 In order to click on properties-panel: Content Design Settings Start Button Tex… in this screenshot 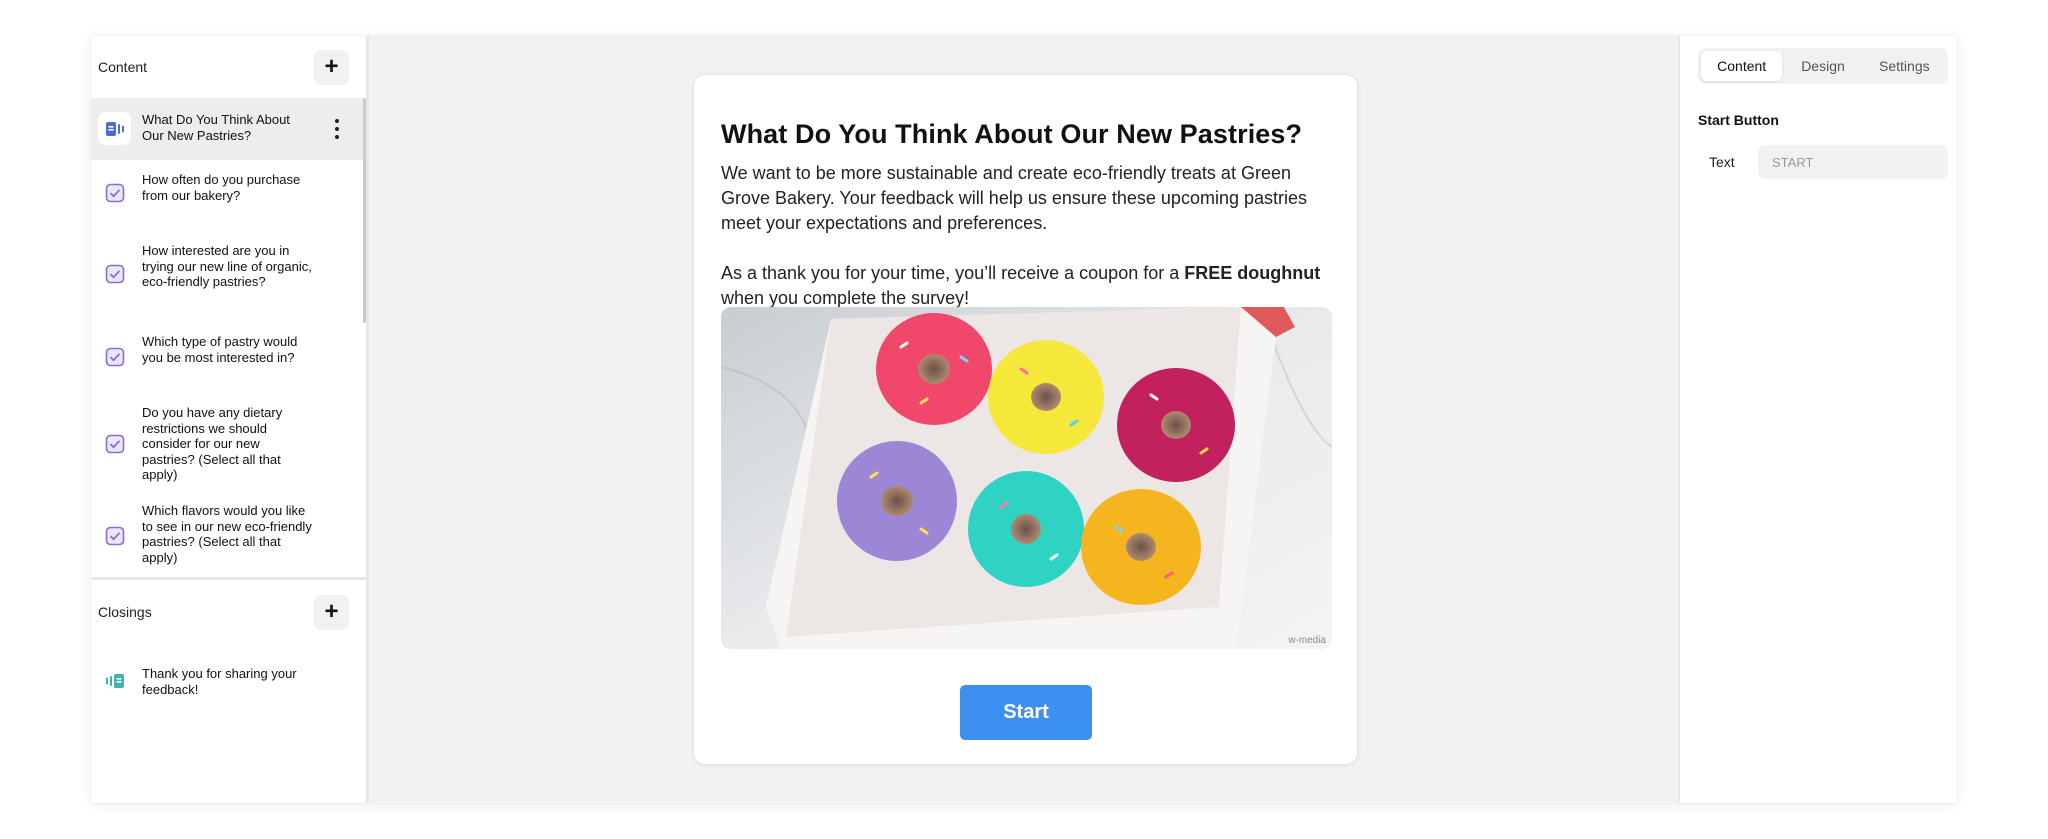, I will do `click(1818, 419)`.